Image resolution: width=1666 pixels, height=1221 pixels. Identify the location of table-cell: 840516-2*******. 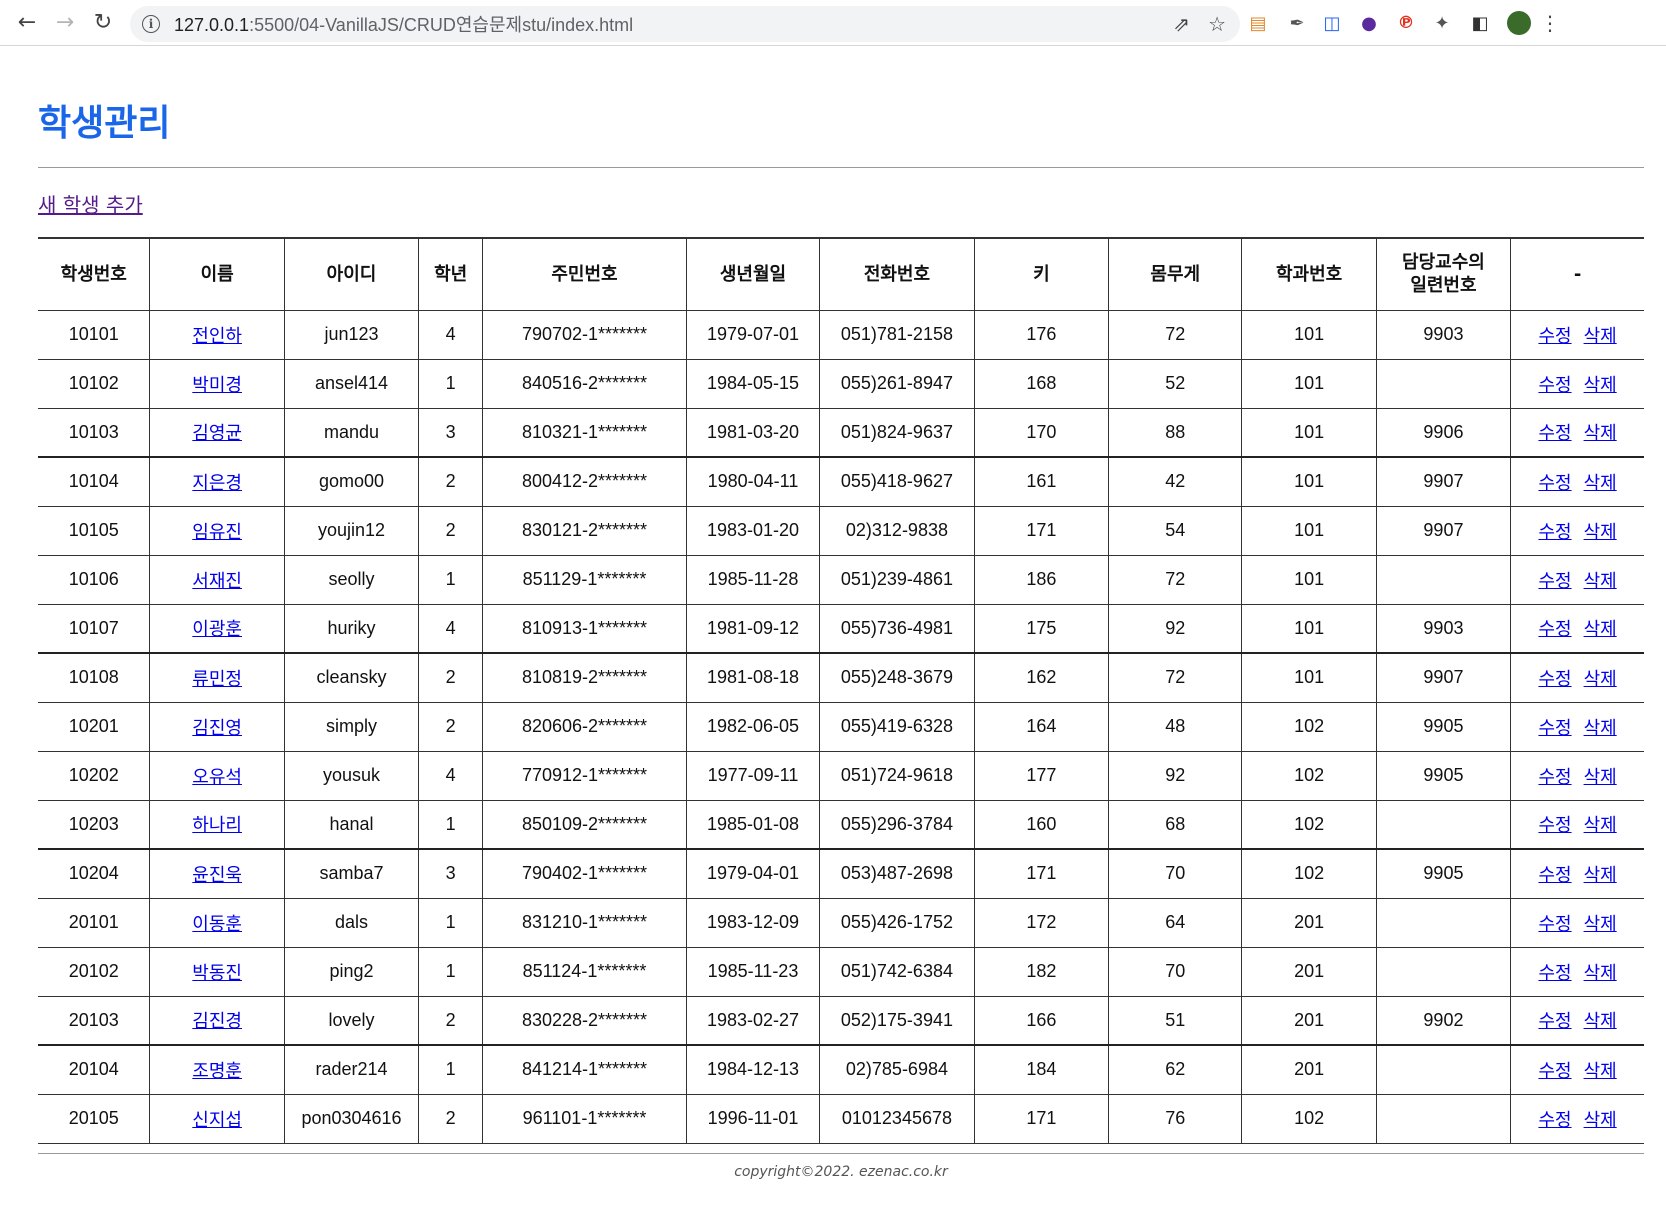
(584, 384).